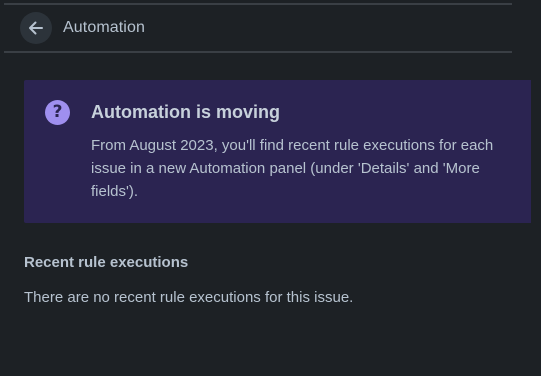  What do you see at coordinates (106, 262) in the screenshot?
I see `section-heading: Recent rule executions` at bounding box center [106, 262].